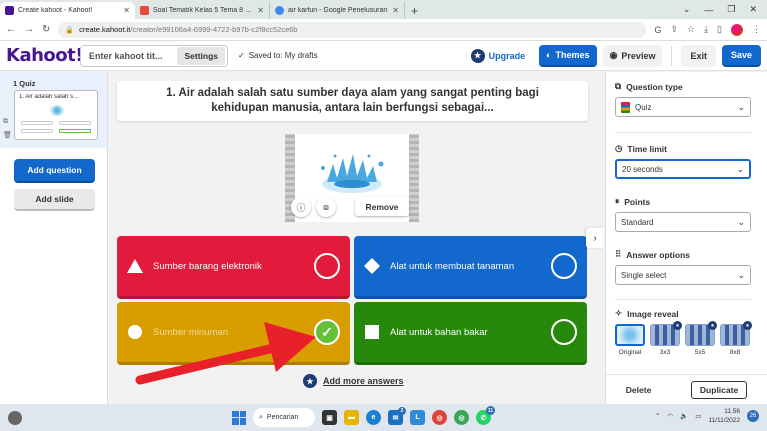 Image resolution: width=767 pixels, height=431 pixels. What do you see at coordinates (402, 411) in the screenshot?
I see `mail-badge: 2` at bounding box center [402, 411].